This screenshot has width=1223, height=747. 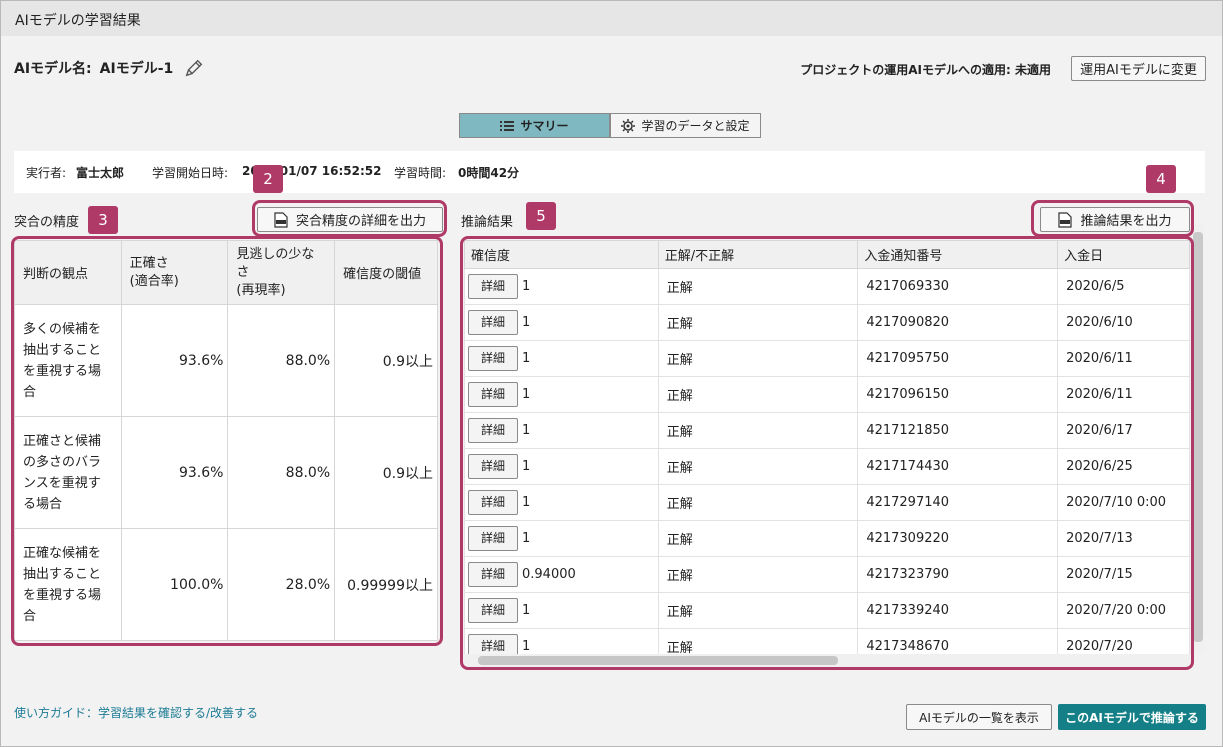 What do you see at coordinates (190, 173) in the screenshot?
I see `start-label: 学習開始日時:` at bounding box center [190, 173].